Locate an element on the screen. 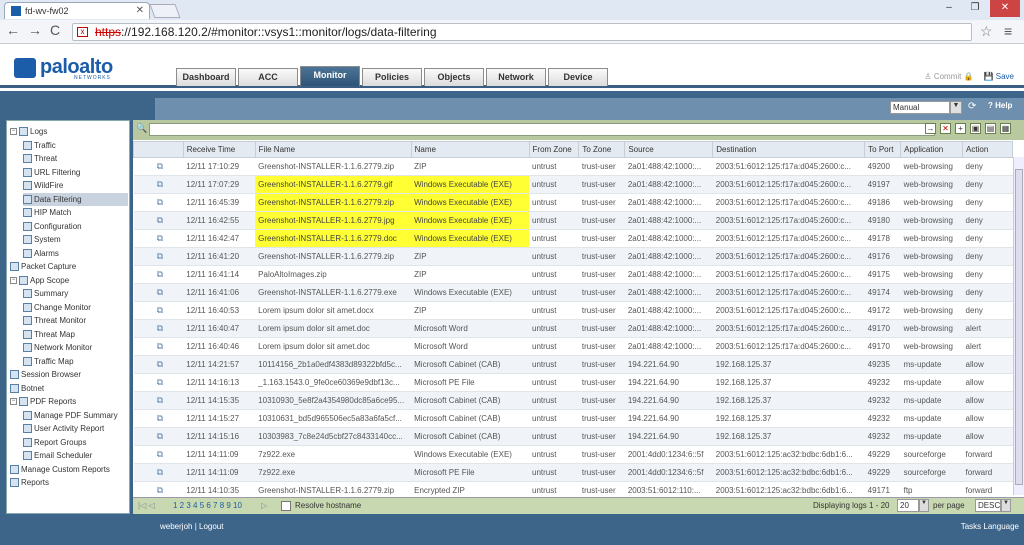 This screenshot has height=545, width=1024. sidebar-item: Packet Capture is located at coordinates (69, 266).